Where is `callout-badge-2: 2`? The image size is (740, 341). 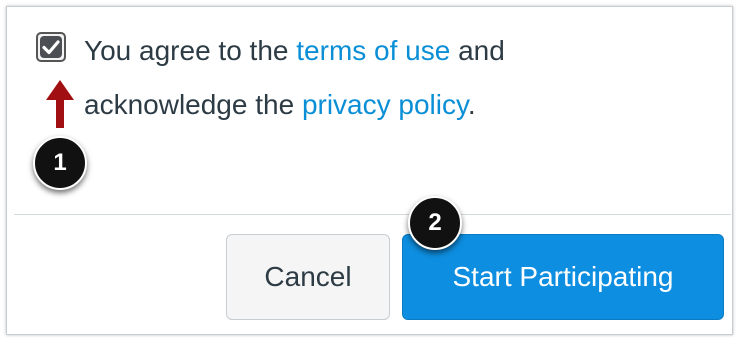 callout-badge-2: 2 is located at coordinates (435, 223).